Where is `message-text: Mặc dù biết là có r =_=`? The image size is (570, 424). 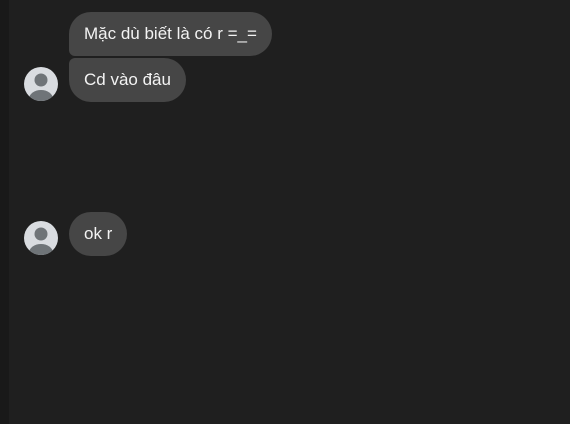
message-text: Mặc dù biết là có r =_= is located at coordinates (170, 33).